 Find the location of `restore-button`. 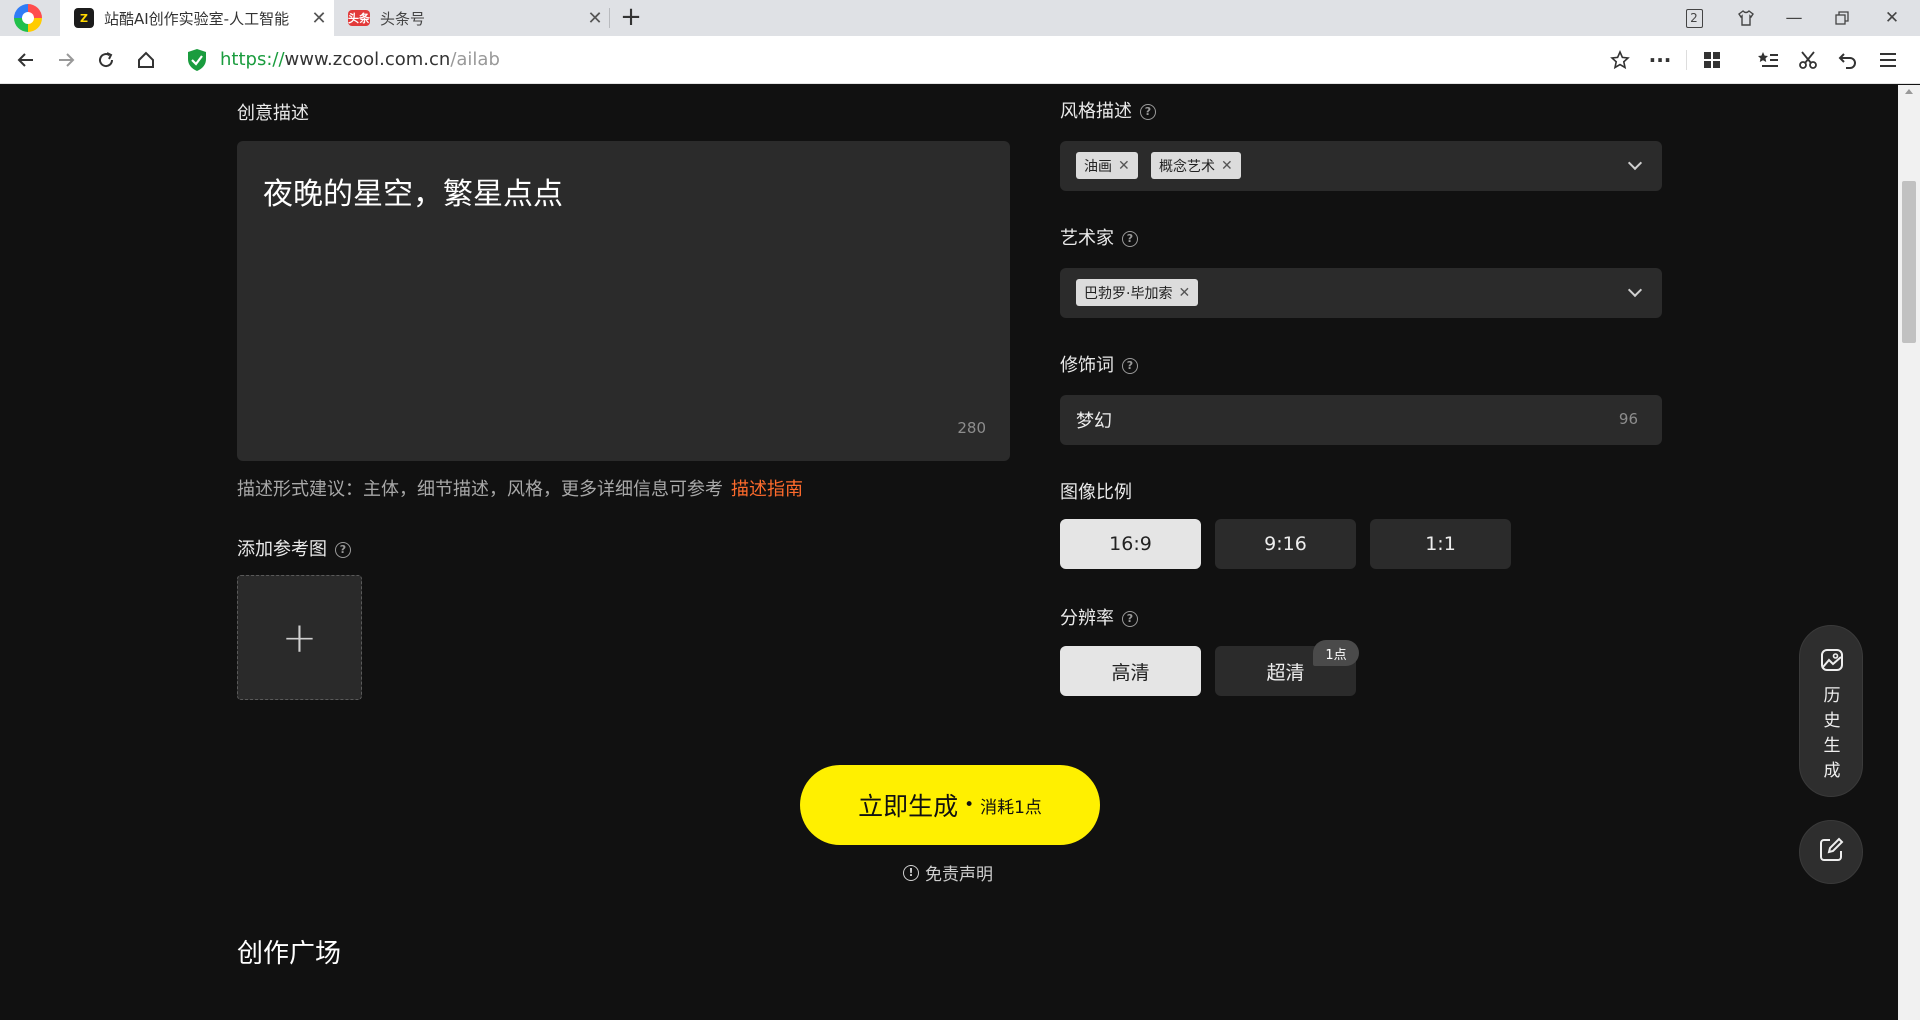

restore-button is located at coordinates (1842, 18).